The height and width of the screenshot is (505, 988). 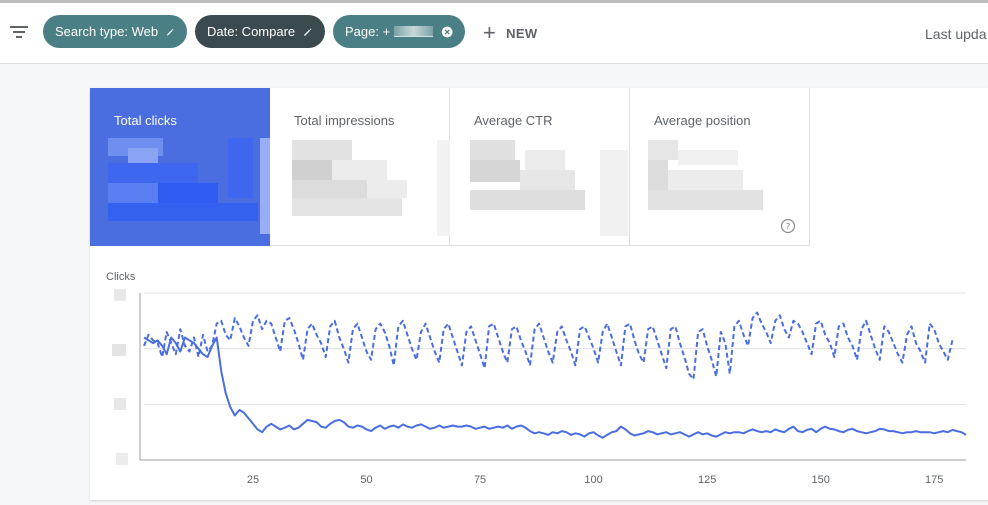 I want to click on y-axis-label: Clicks, so click(x=121, y=277).